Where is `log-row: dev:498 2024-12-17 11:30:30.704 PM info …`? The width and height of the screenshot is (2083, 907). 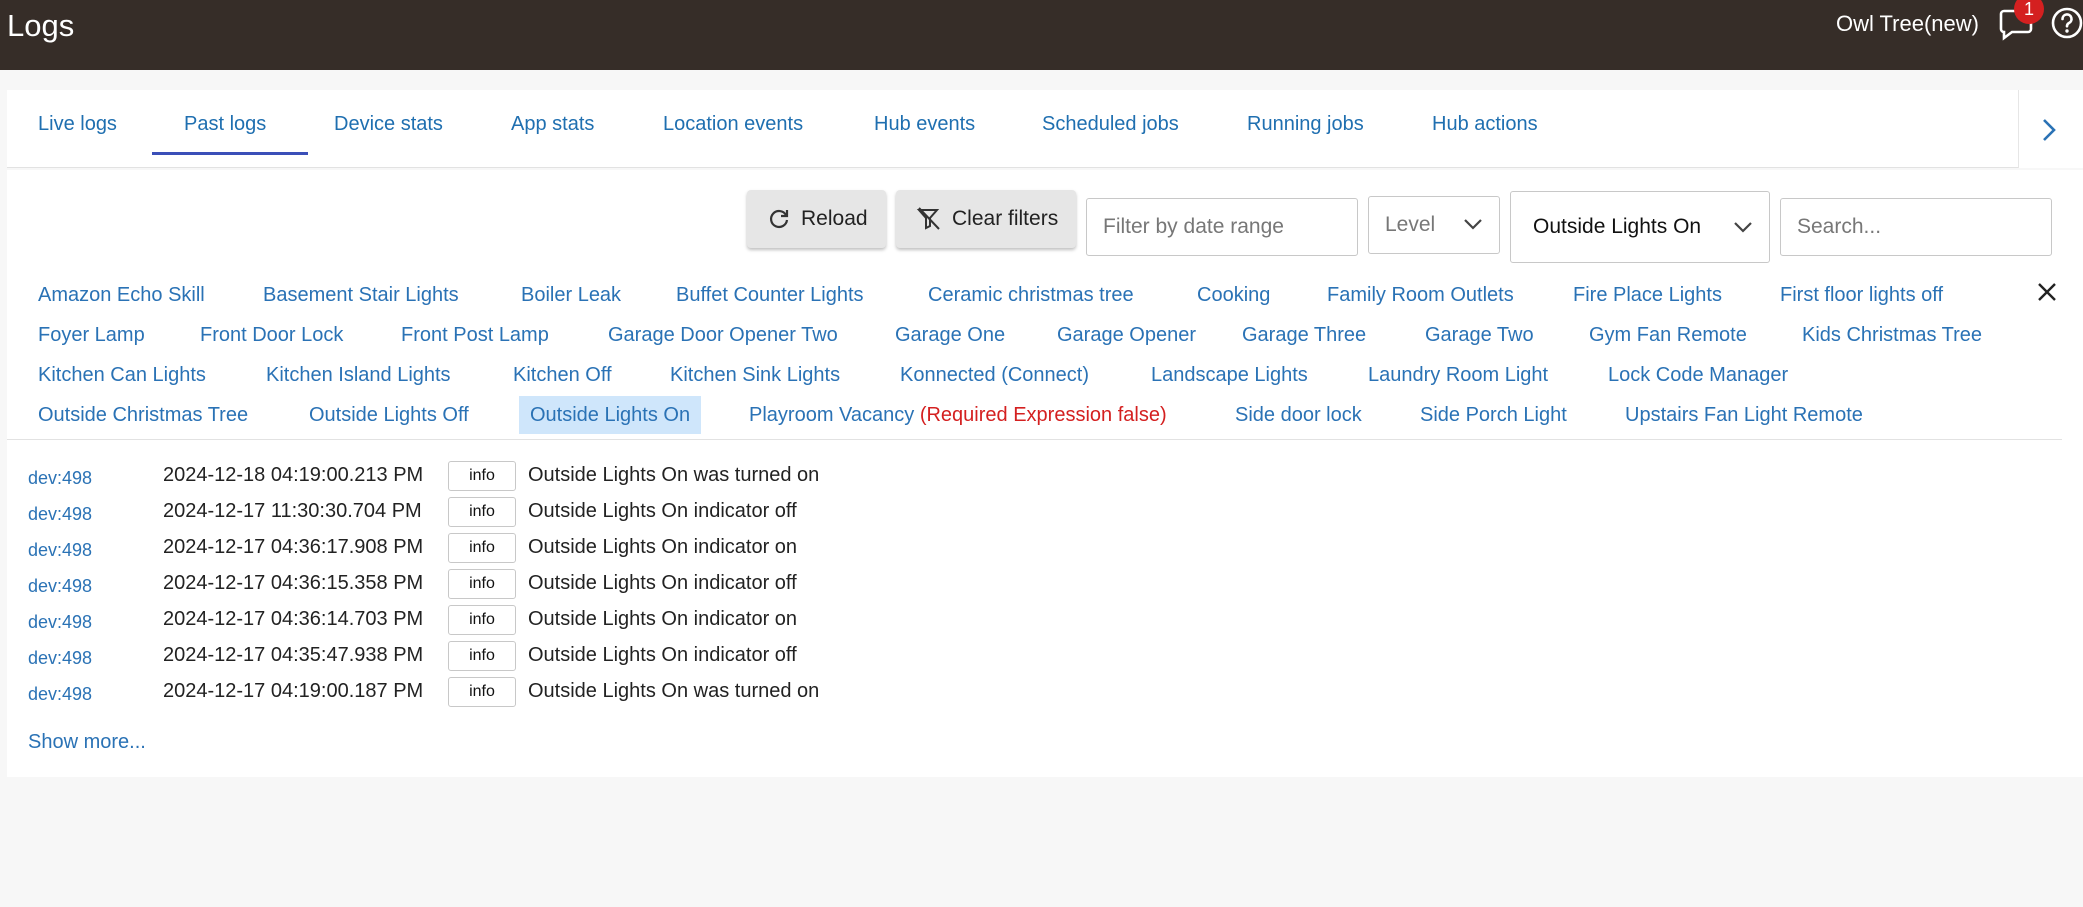
log-row: dev:498 2024-12-17 11:30:30.704 PM info … is located at coordinates (528, 513).